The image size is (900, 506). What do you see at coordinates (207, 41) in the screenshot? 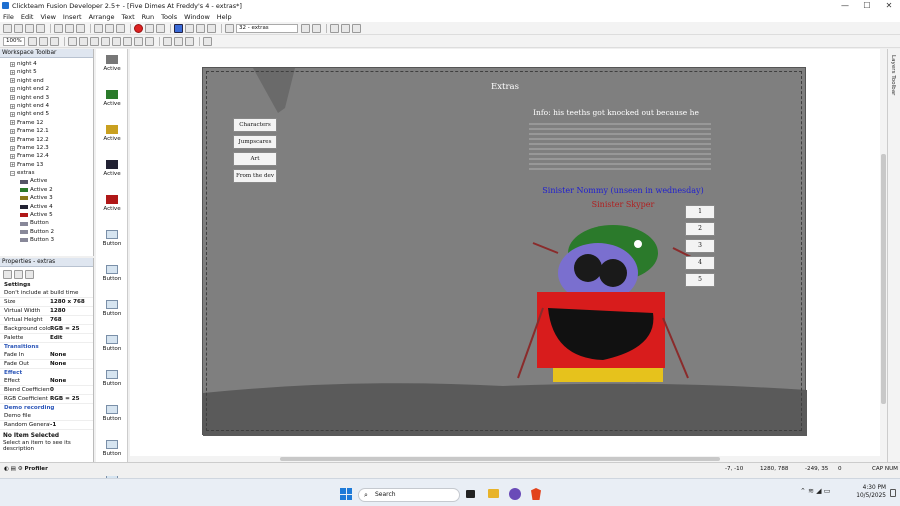
I see `crop-icon` at bounding box center [207, 41].